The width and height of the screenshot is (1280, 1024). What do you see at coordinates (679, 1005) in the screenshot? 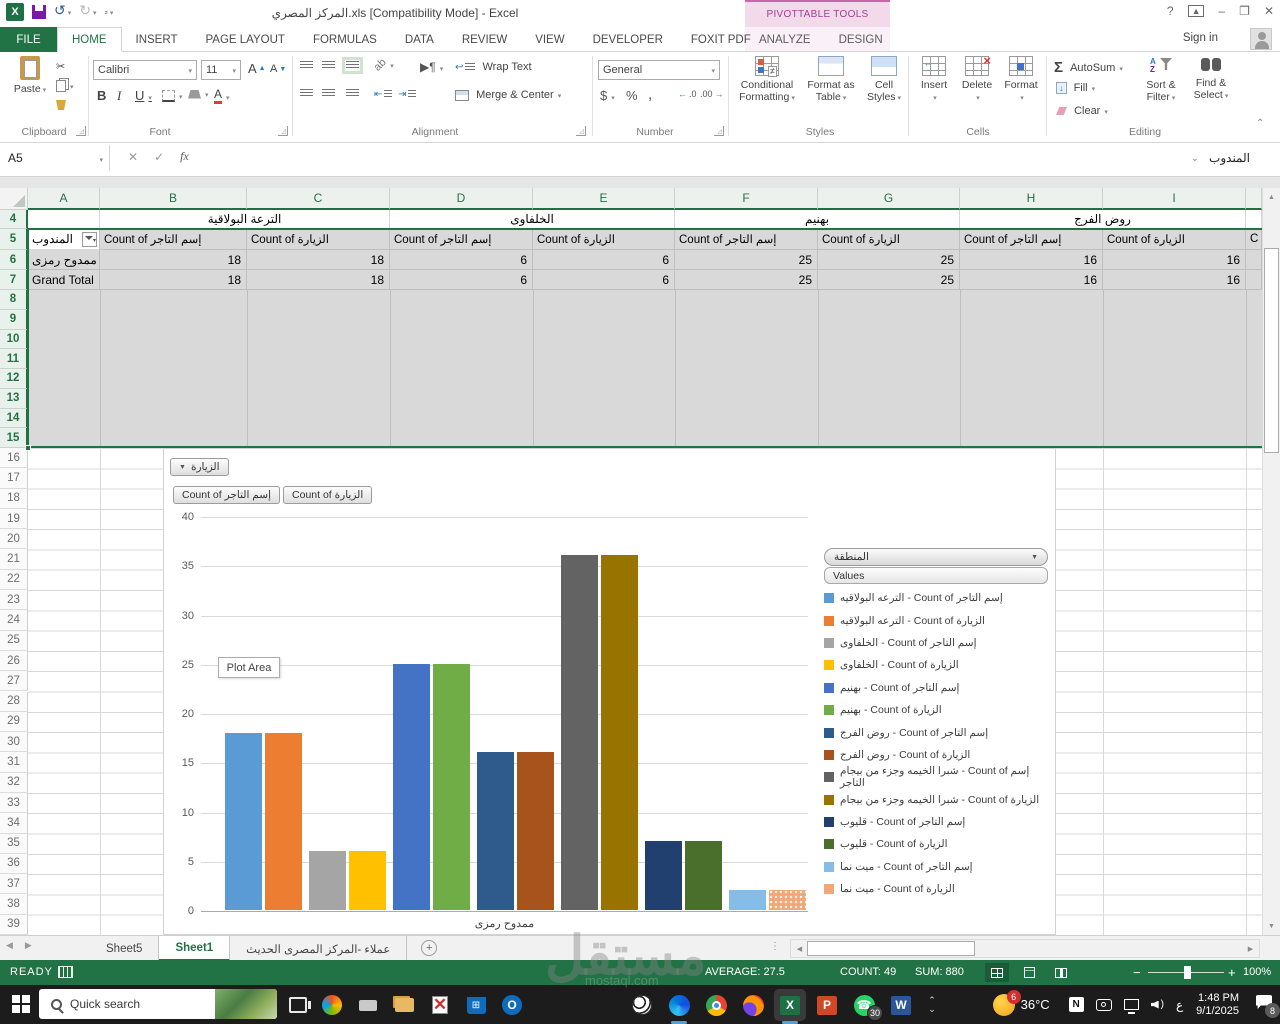
I see `edge-icon` at bounding box center [679, 1005].